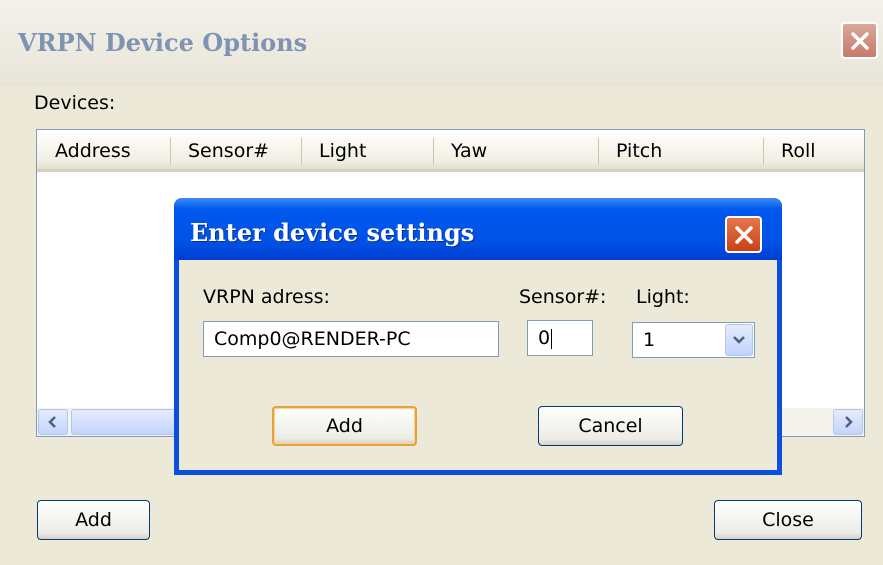  I want to click on text-caret, so click(552, 338).